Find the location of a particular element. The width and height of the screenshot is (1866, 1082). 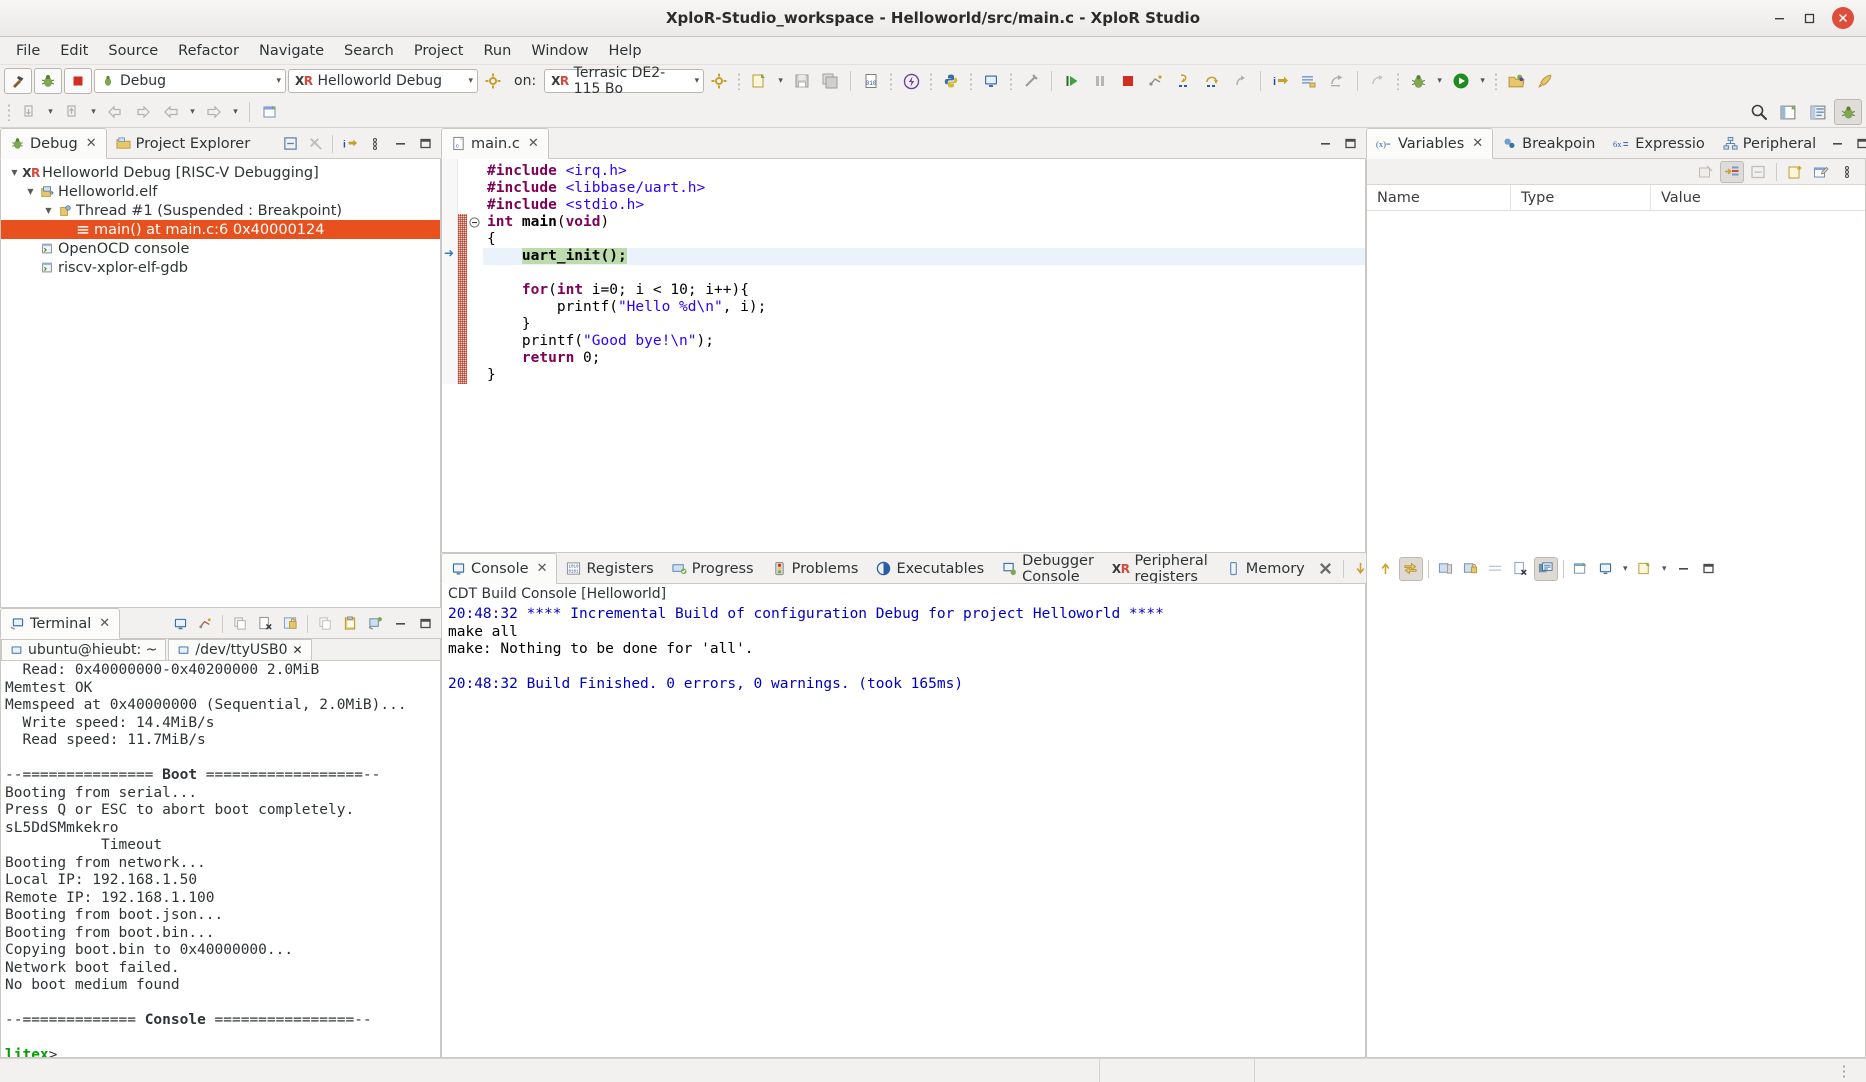

menu-edit: Edit is located at coordinates (74, 51).